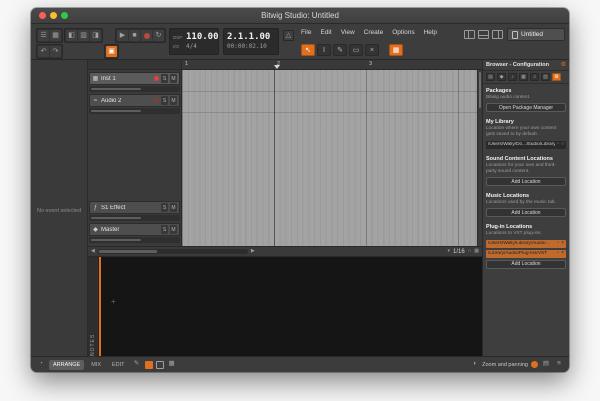 This screenshot has width=600, height=401. I want to click on scroll-left-icon: ◀, so click(93, 251).